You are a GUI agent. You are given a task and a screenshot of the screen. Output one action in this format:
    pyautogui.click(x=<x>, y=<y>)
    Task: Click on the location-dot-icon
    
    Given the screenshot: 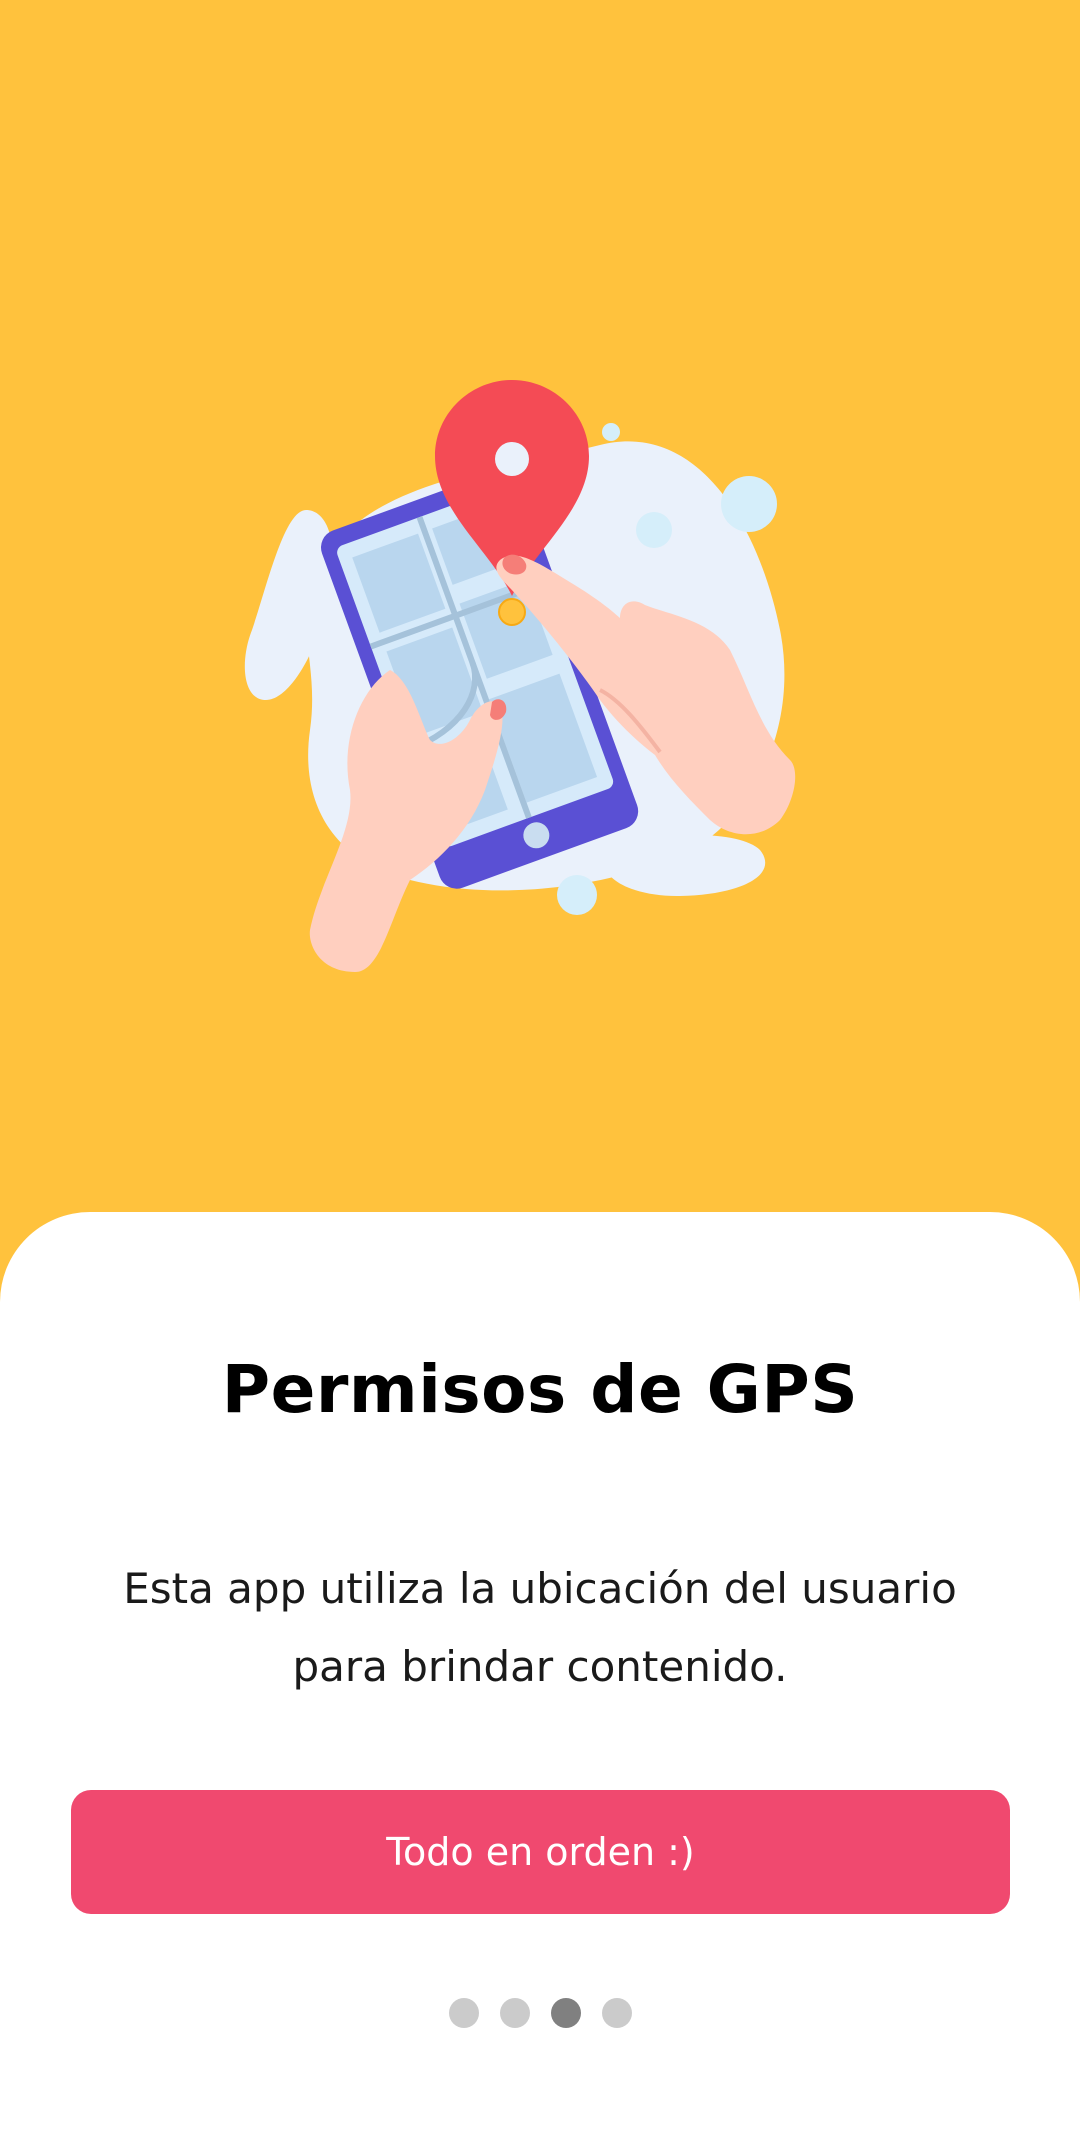 What is the action you would take?
    pyautogui.click(x=512, y=612)
    